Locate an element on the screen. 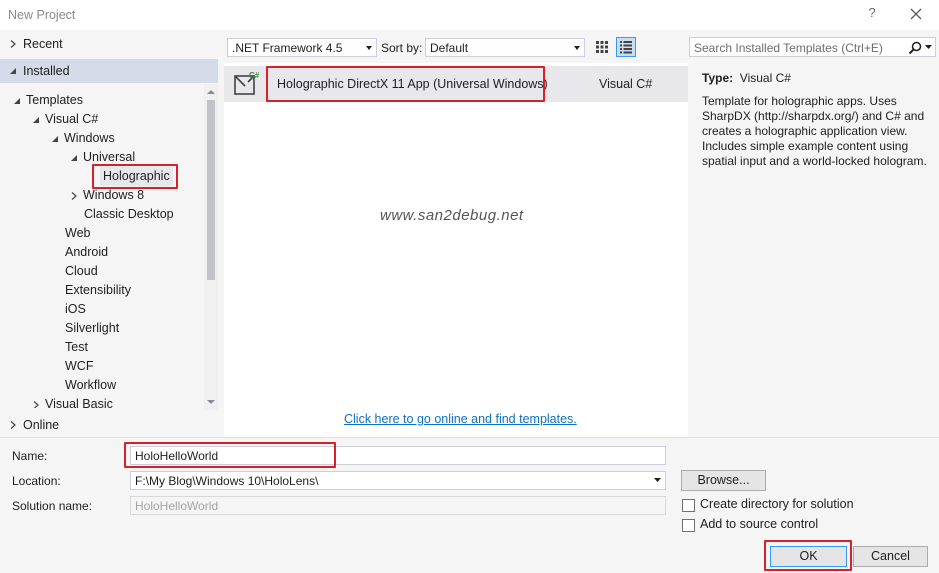  sidebar-item-label: Recent is located at coordinates (43, 44).